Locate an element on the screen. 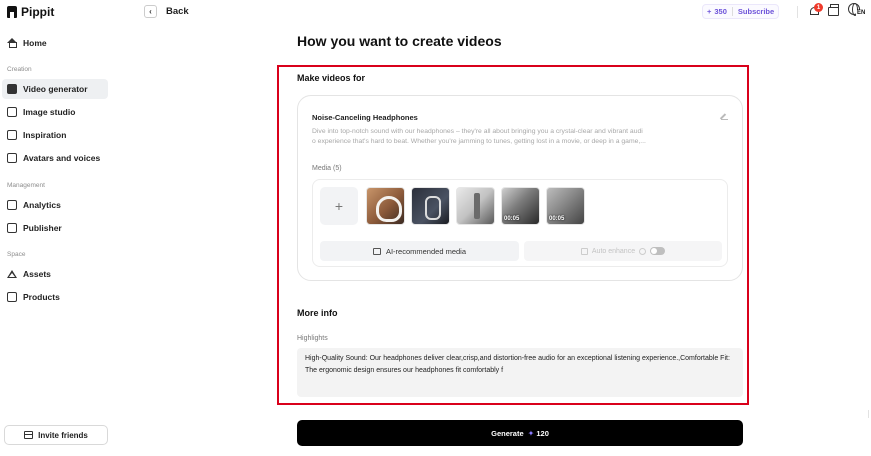  sidebar-item-avatars-and-voices: Avatars and voices is located at coordinates (55, 158).